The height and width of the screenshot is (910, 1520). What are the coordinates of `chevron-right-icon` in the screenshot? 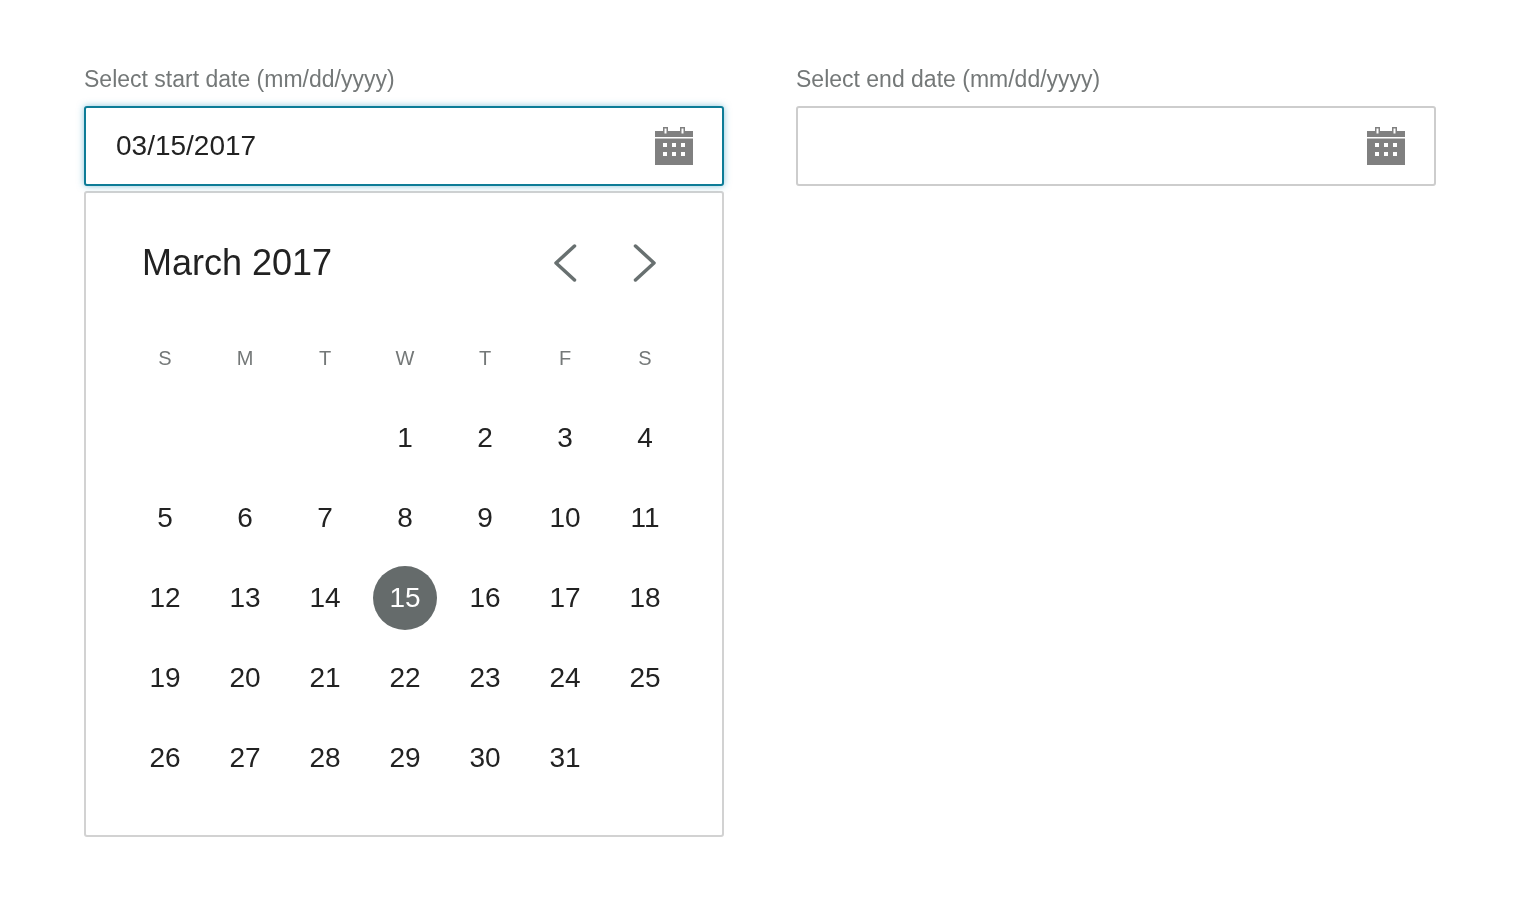 It's located at (645, 263).